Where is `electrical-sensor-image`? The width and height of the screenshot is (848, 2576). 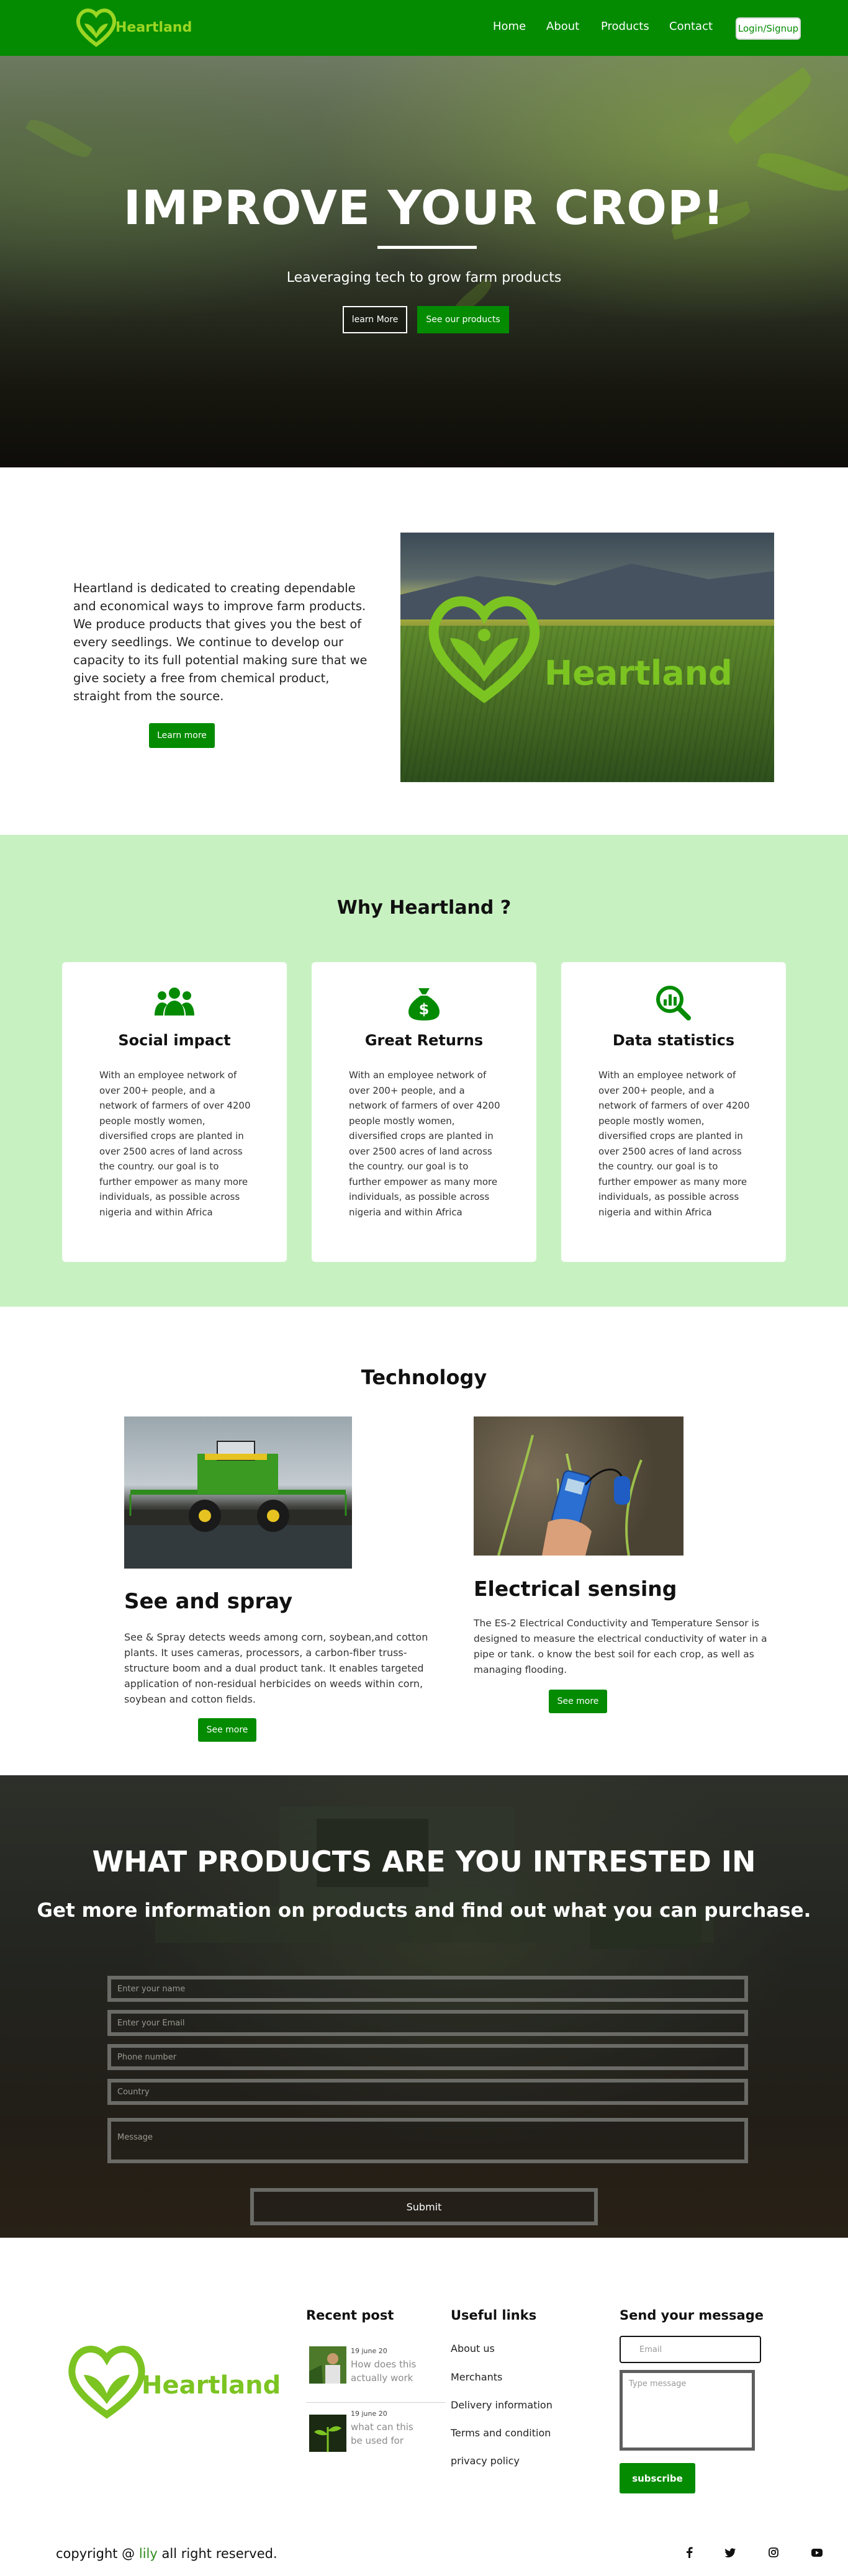
electrical-sensor-image is located at coordinates (578, 1486).